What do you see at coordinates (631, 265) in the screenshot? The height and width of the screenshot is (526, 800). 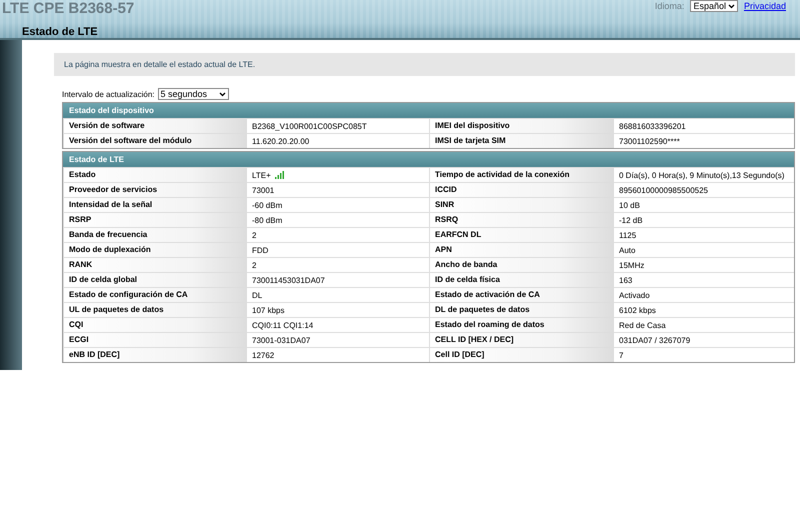 I see `field-value: 15MHz` at bounding box center [631, 265].